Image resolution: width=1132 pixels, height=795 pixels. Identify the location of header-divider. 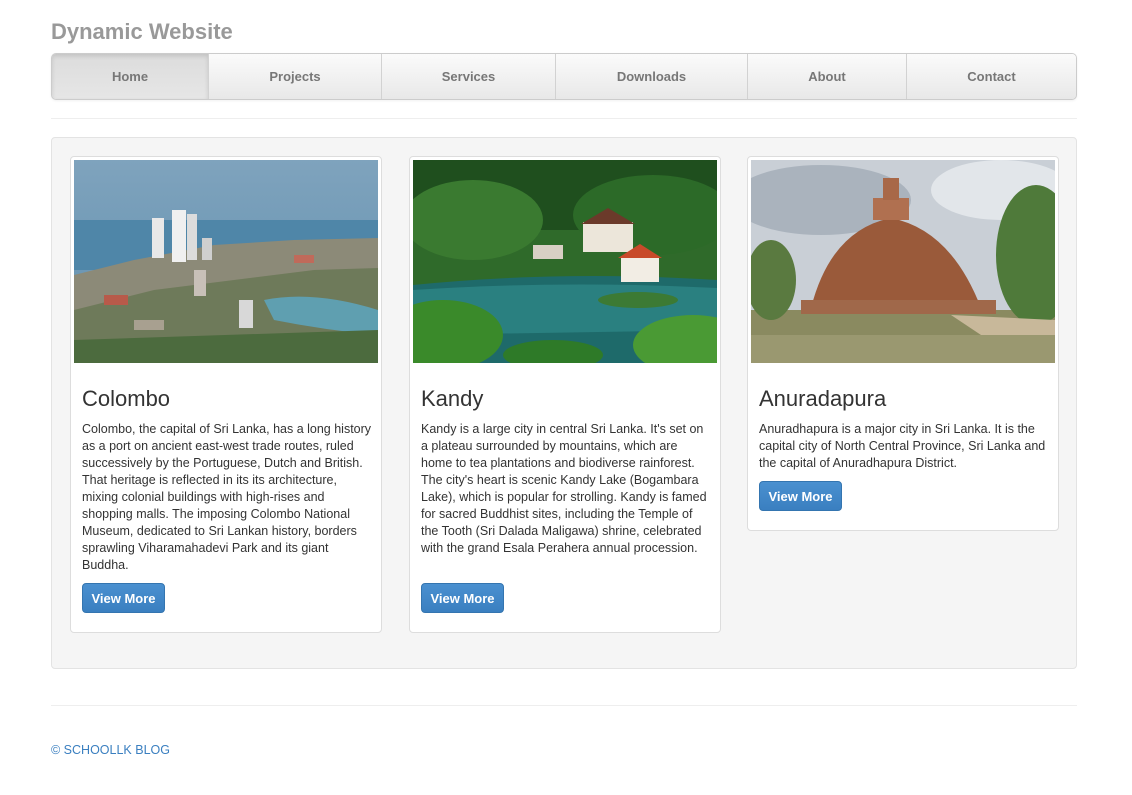
(564, 118).